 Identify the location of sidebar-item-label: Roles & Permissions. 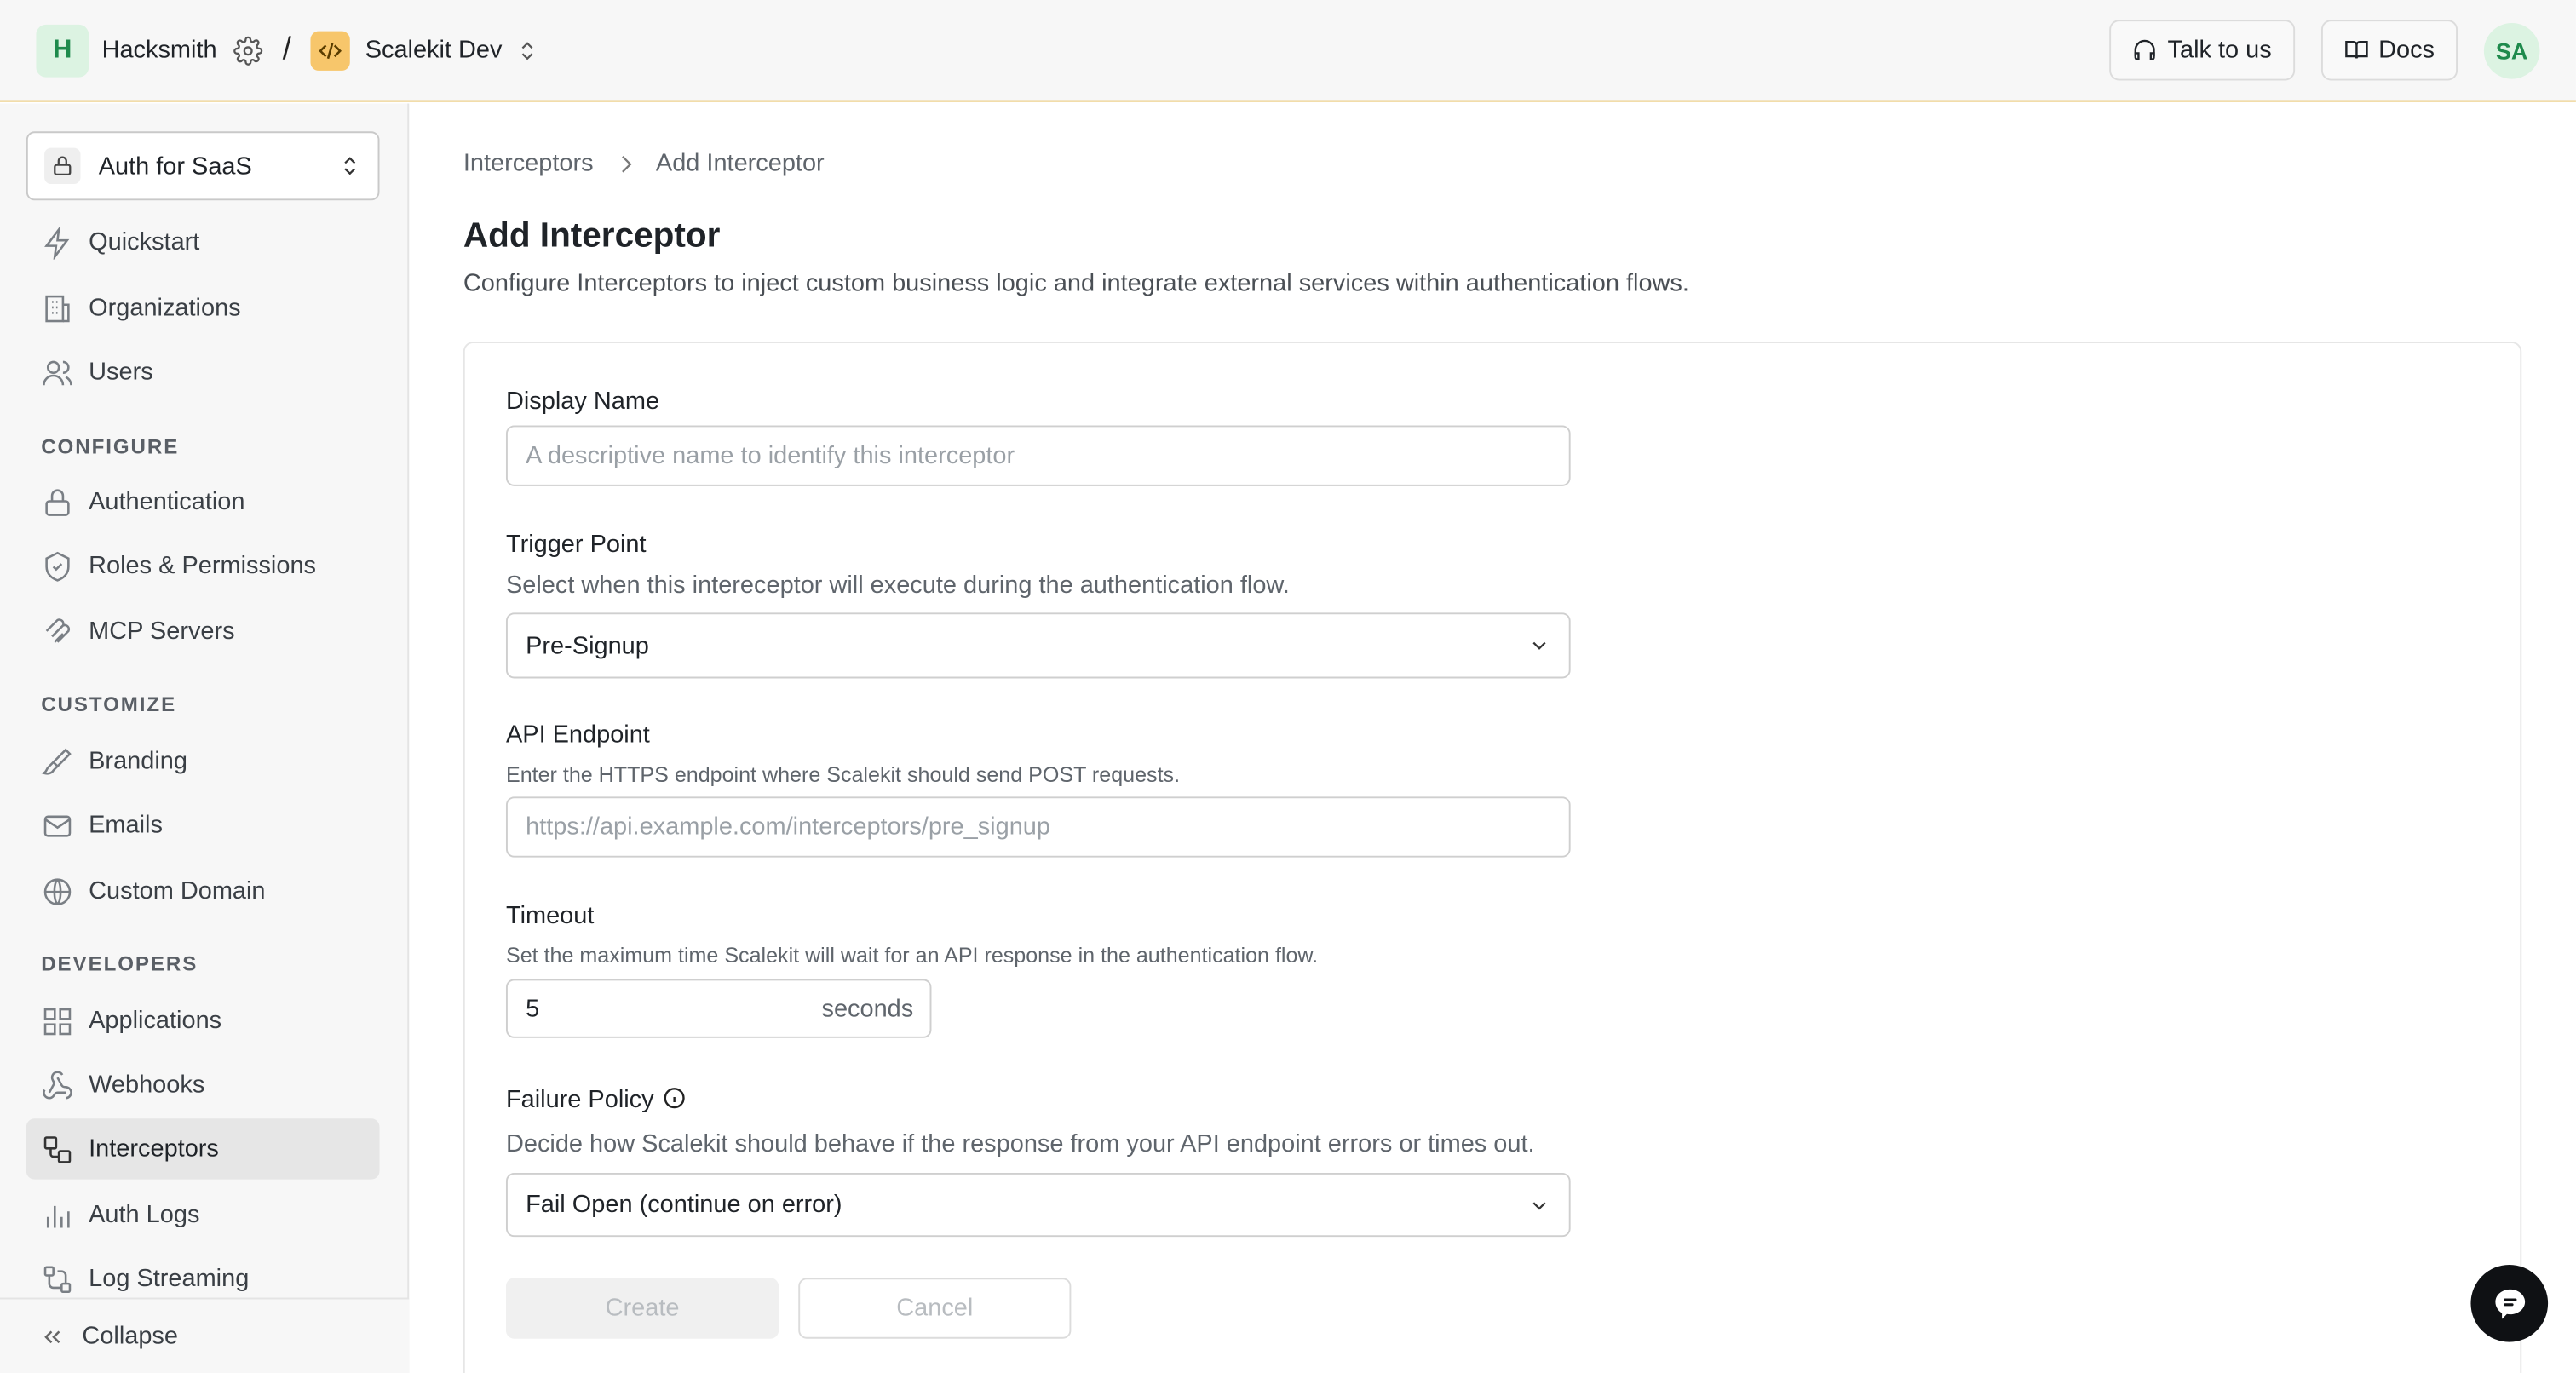
(203, 565).